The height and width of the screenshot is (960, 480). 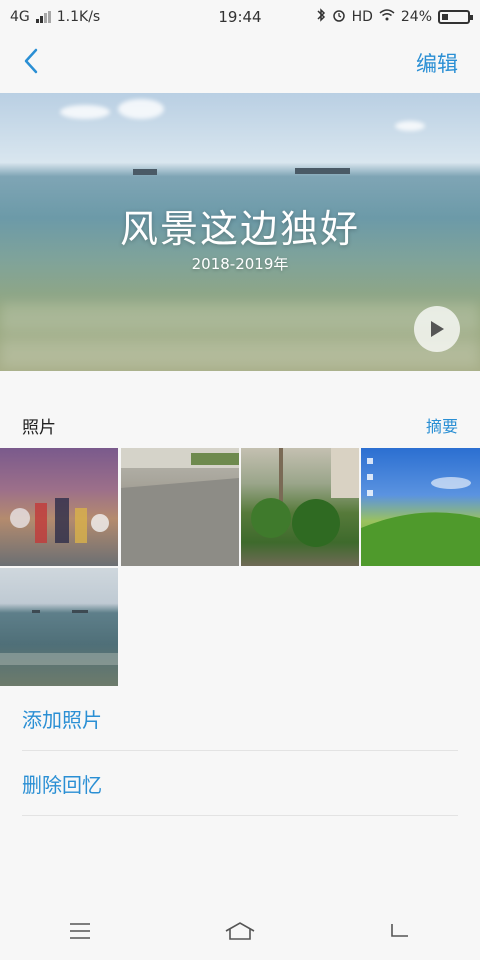 I want to click on play-button, so click(x=437, y=329).